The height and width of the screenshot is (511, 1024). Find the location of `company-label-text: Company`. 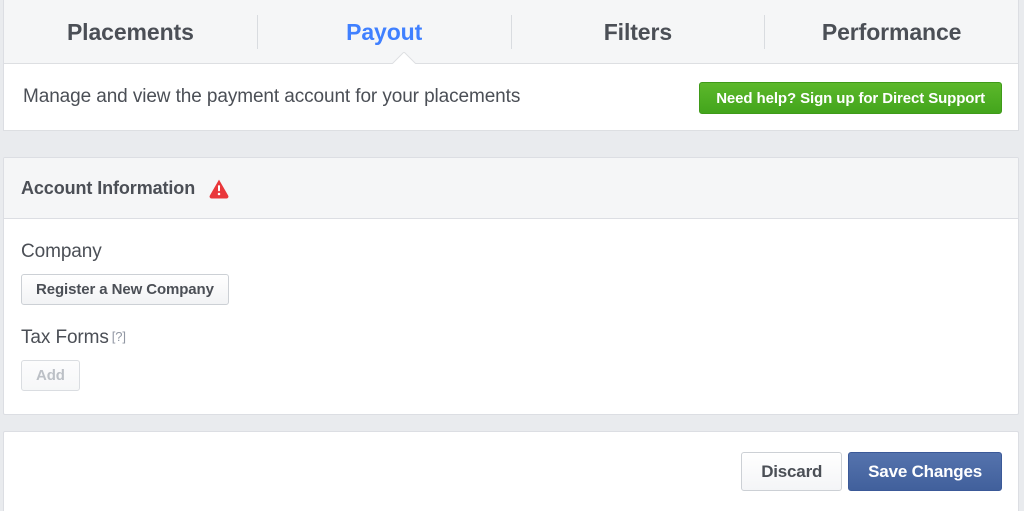

company-label-text: Company is located at coordinates (61, 251).